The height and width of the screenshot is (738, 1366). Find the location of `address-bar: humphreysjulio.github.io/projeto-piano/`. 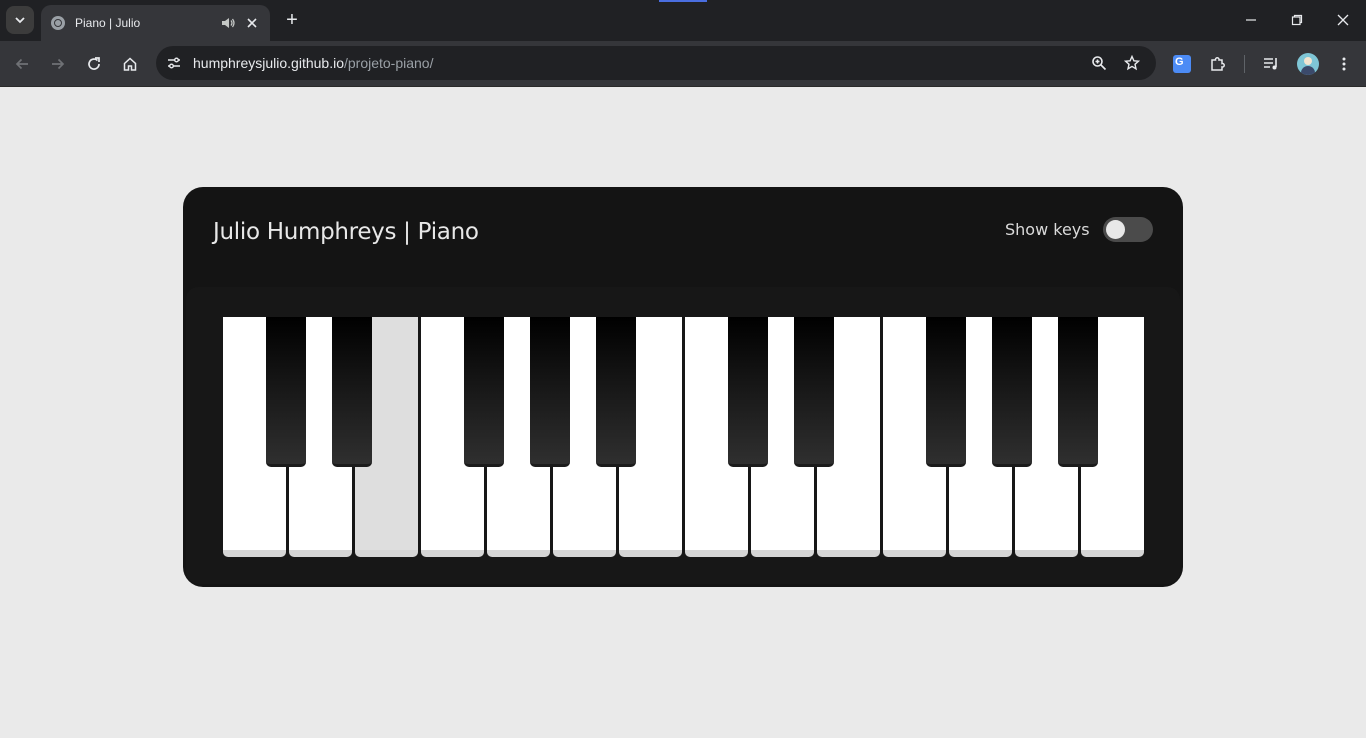

address-bar: humphreysjulio.github.io/projeto-piano/ is located at coordinates (656, 63).